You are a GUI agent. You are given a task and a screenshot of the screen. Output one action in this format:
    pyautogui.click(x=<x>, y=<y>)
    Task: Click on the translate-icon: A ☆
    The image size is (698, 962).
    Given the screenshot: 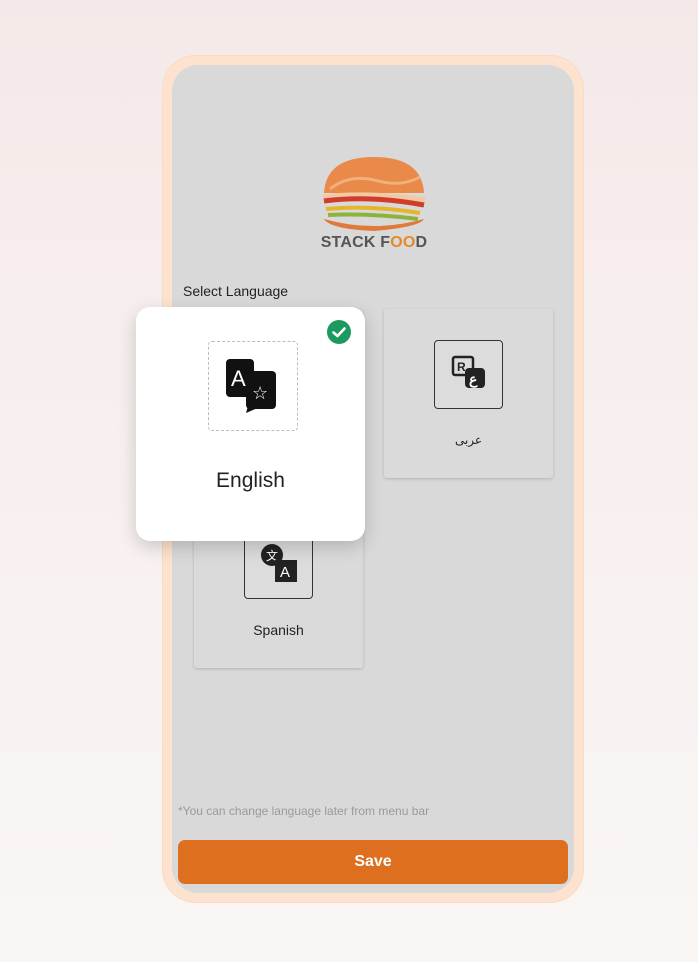 What is the action you would take?
    pyautogui.click(x=251, y=386)
    